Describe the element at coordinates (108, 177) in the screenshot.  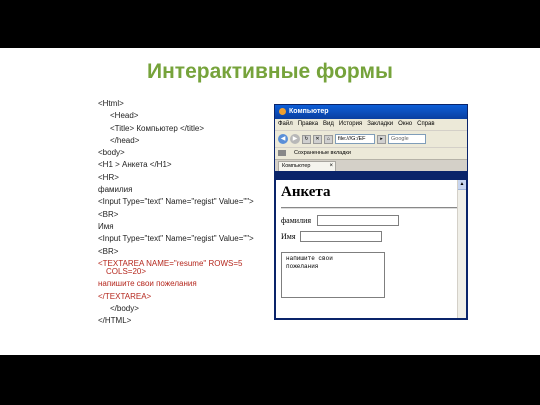
I see `code-line: <HR>` at that location.